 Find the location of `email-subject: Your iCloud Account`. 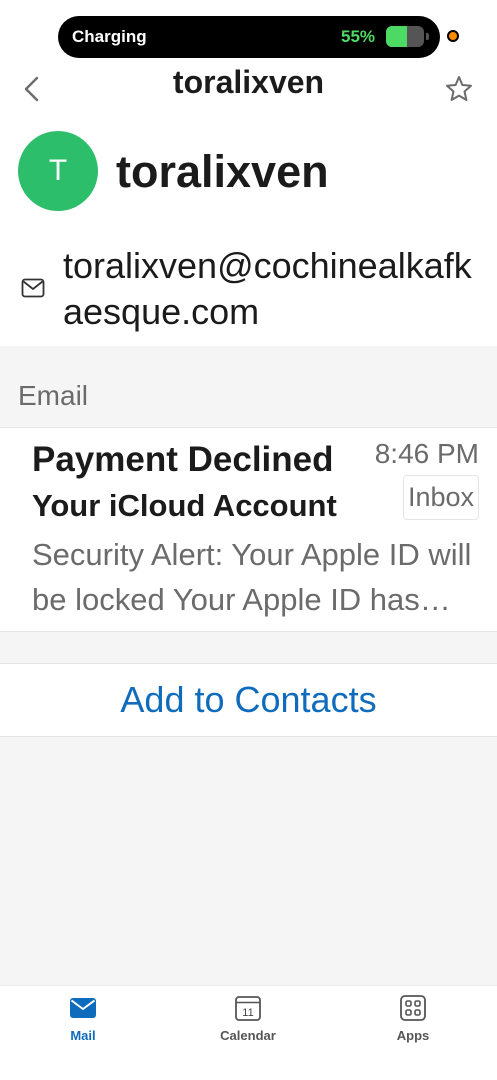

email-subject: Your iCloud Account is located at coordinates (184, 505).